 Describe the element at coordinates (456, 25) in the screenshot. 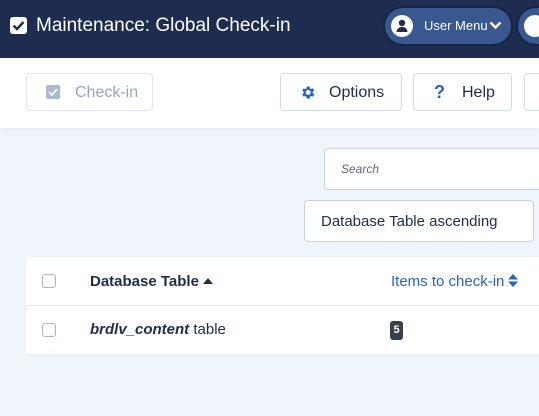

I see `user-menu-label: User Menu` at that location.